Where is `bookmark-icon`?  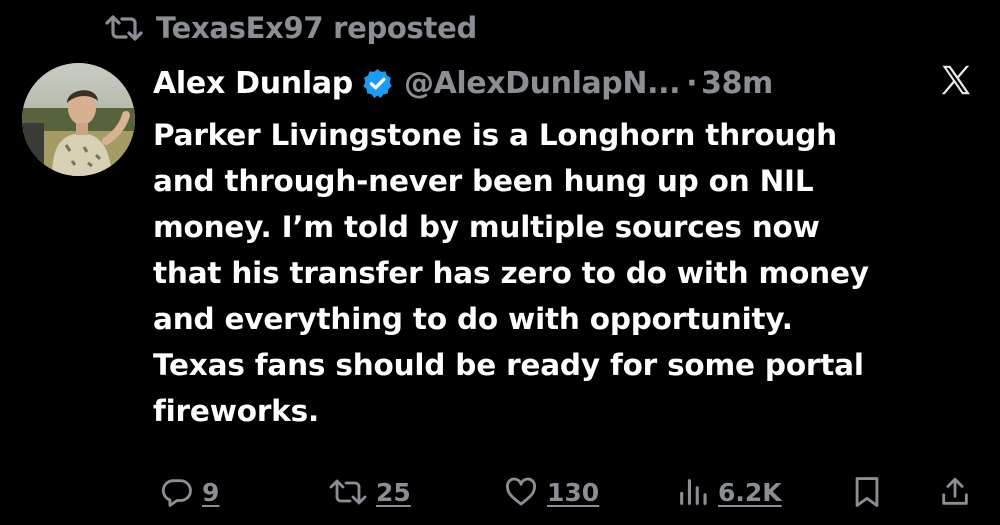
bookmark-icon is located at coordinates (867, 492).